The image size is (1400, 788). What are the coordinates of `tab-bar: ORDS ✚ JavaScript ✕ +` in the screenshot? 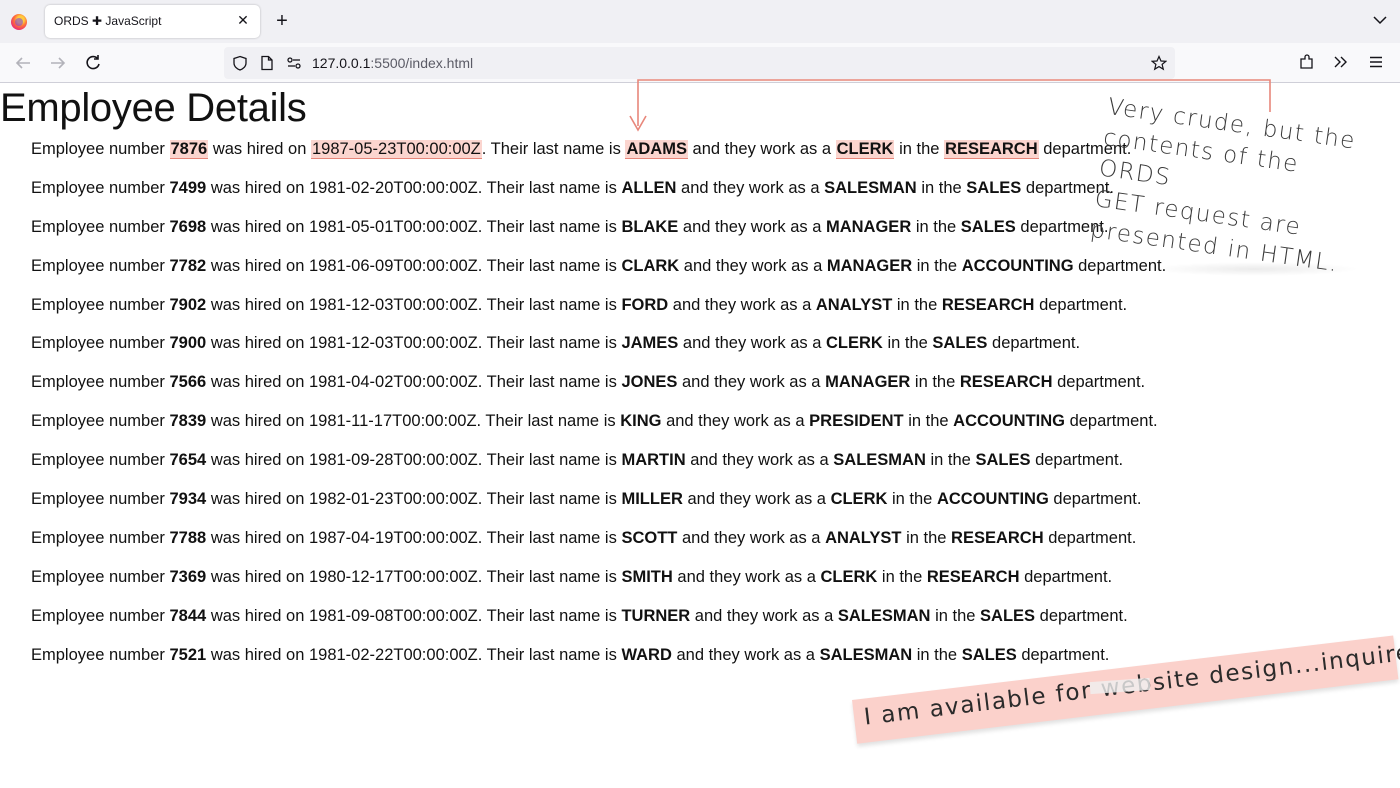 It's located at (700, 21).